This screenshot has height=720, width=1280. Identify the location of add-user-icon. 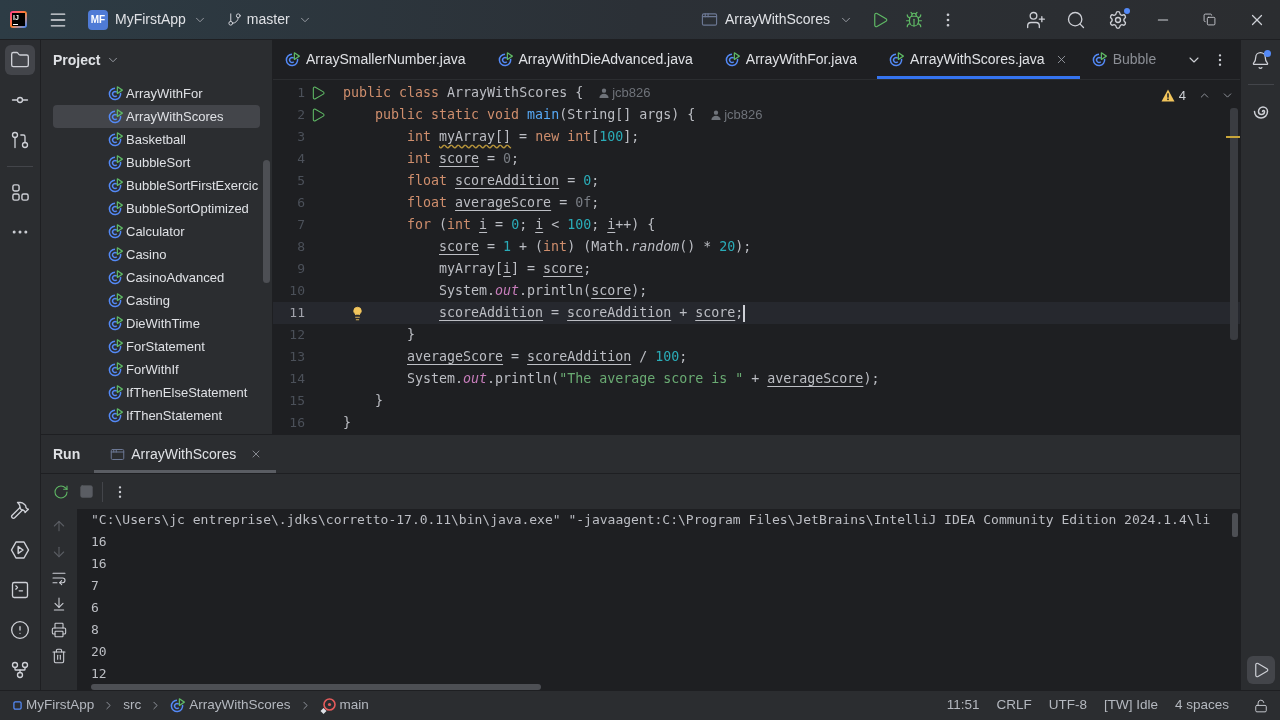
(1036, 19).